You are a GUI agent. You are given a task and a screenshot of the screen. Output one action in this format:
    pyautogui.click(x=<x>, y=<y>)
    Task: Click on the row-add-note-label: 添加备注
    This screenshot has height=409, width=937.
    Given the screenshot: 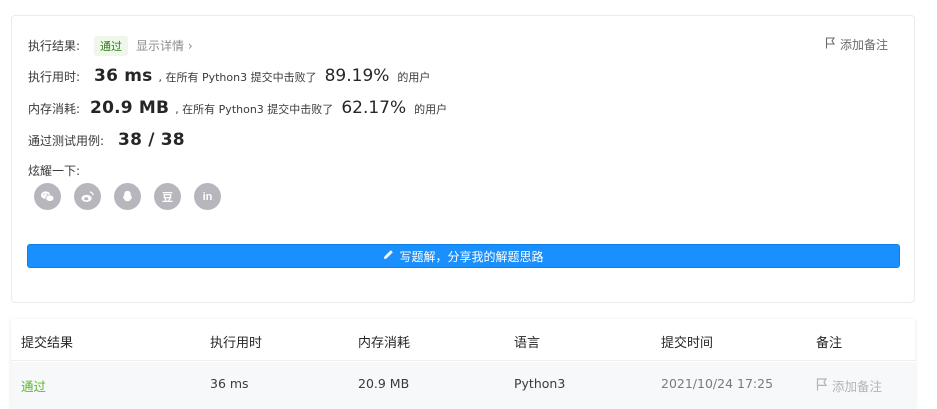 What is the action you would take?
    pyautogui.click(x=857, y=386)
    